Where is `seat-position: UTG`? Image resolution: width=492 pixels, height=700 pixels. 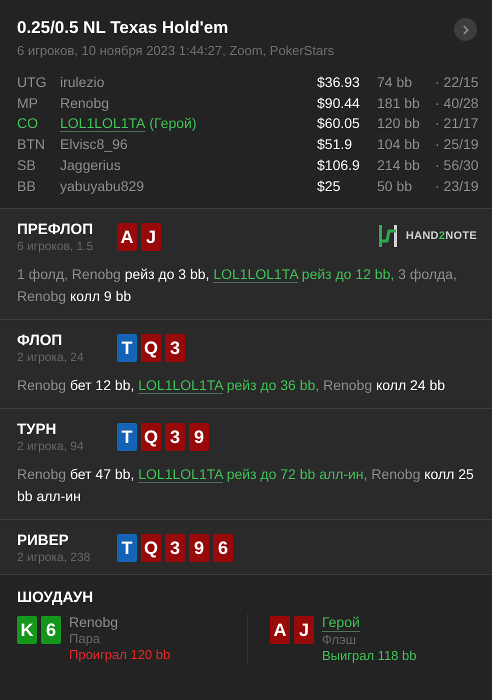 seat-position: UTG is located at coordinates (32, 82).